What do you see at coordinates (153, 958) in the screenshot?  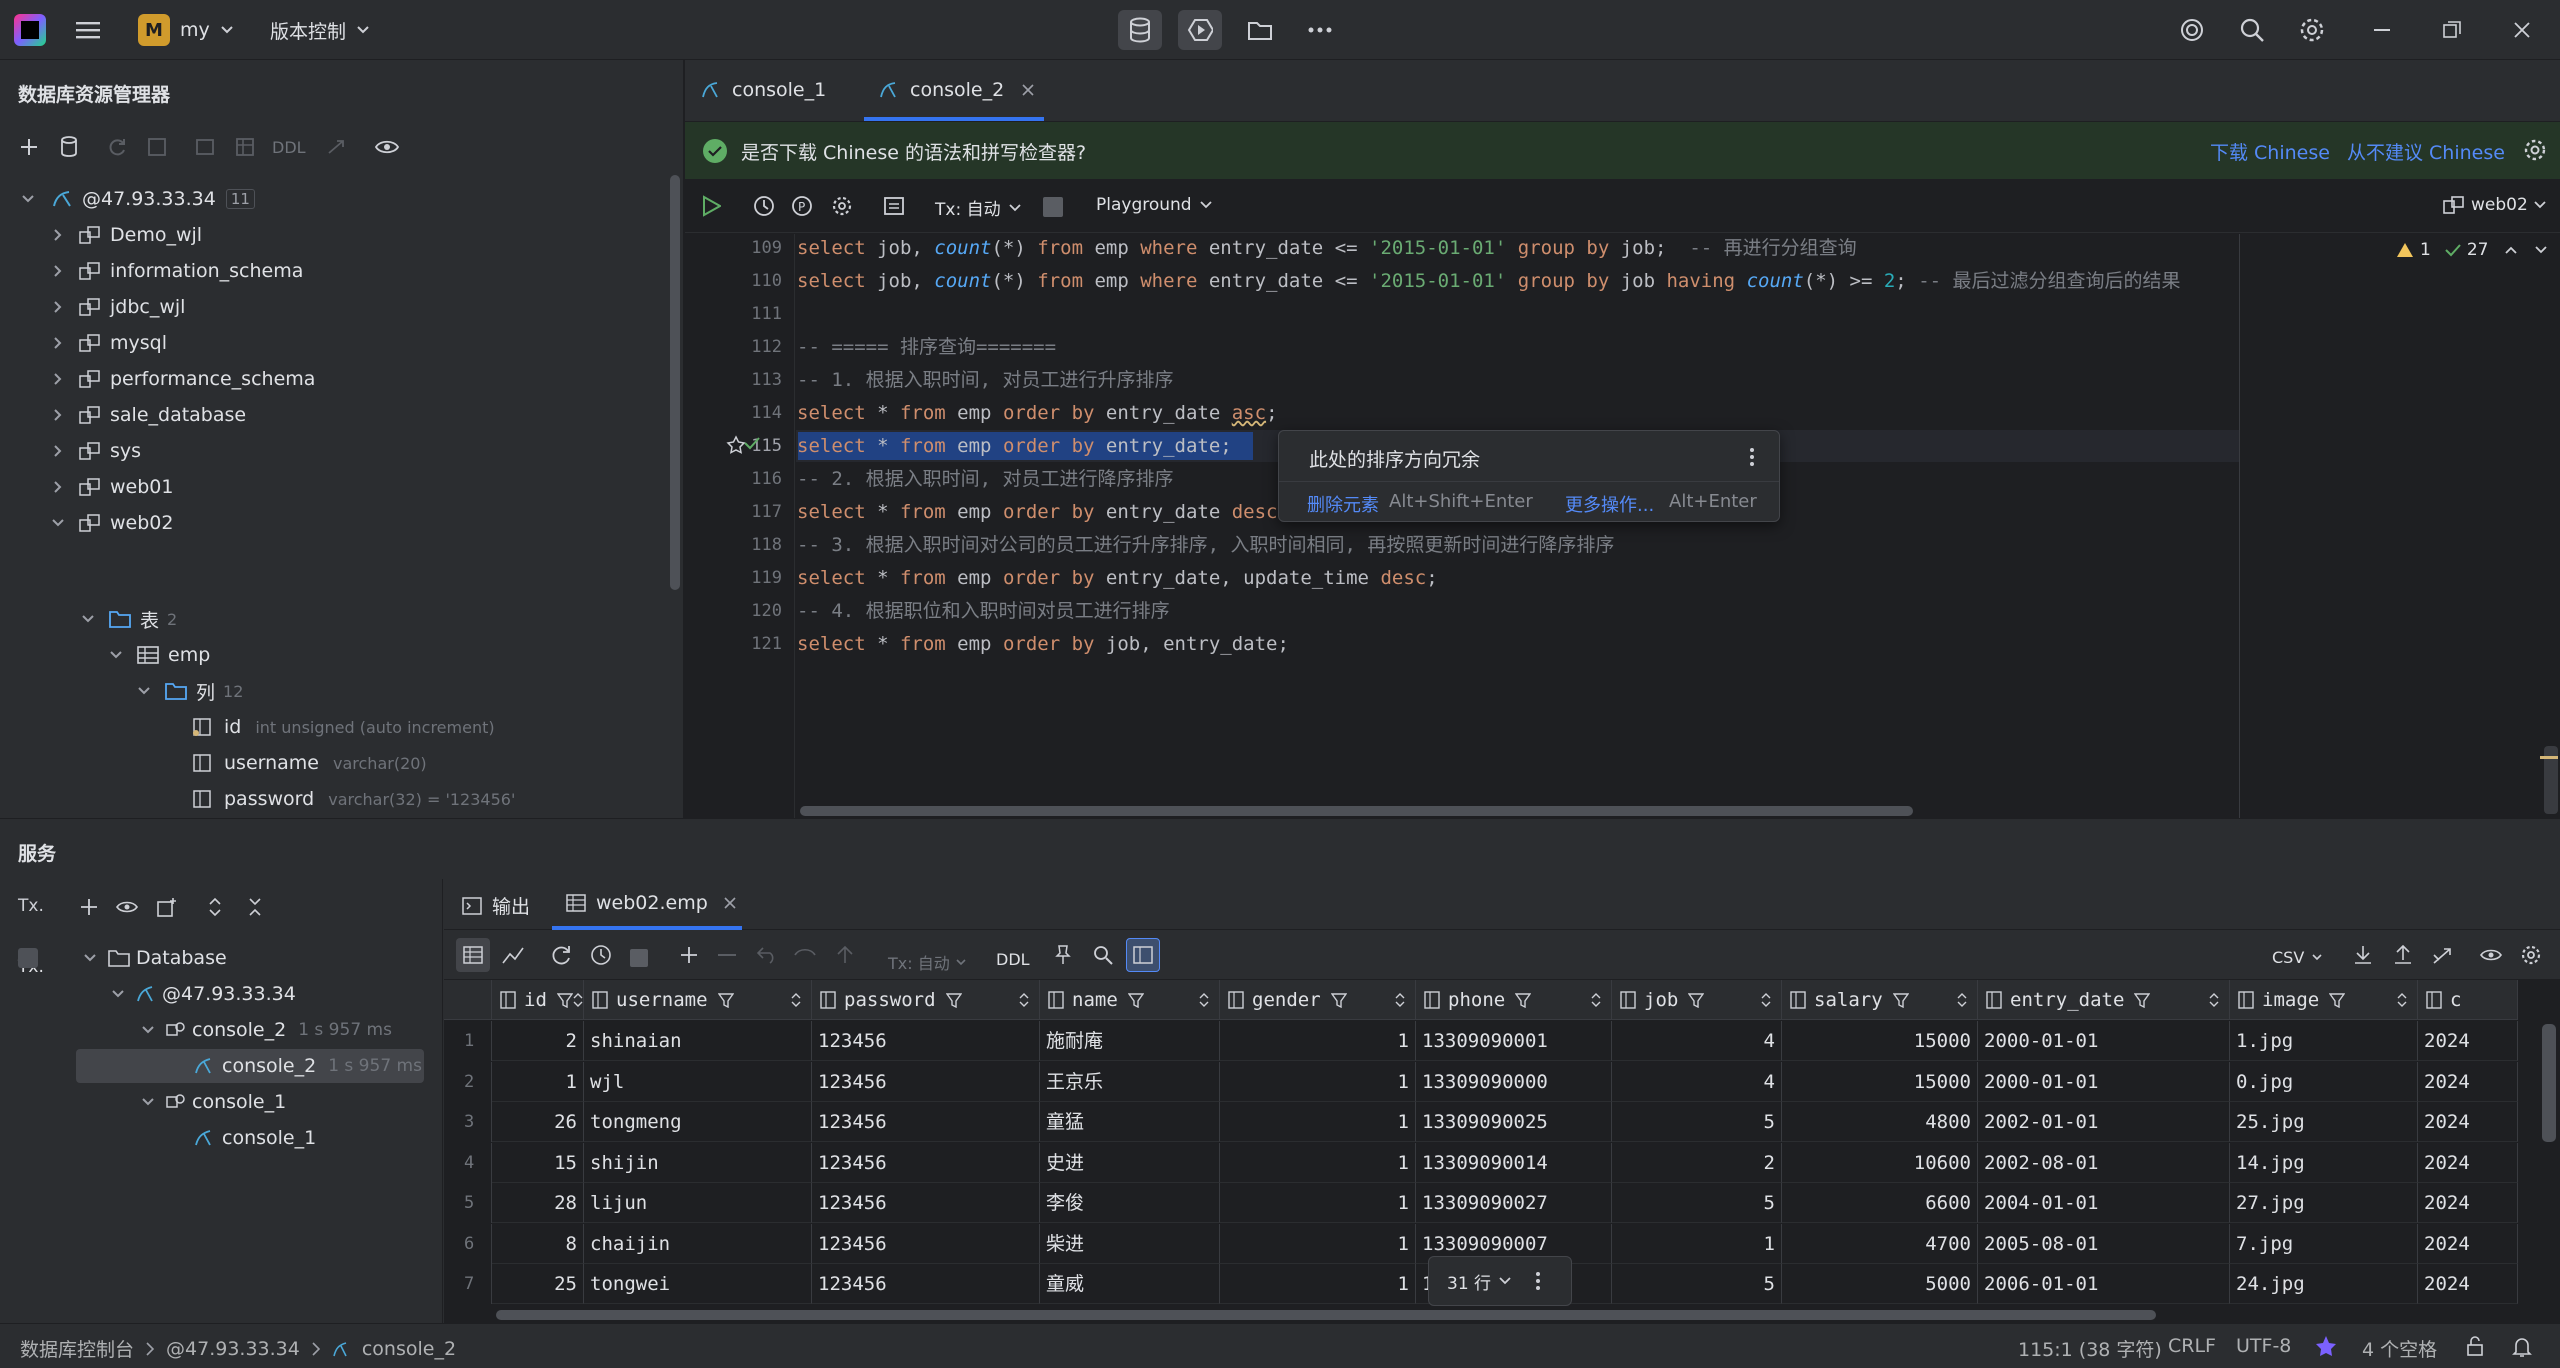 I see `services-database-node: Database` at bounding box center [153, 958].